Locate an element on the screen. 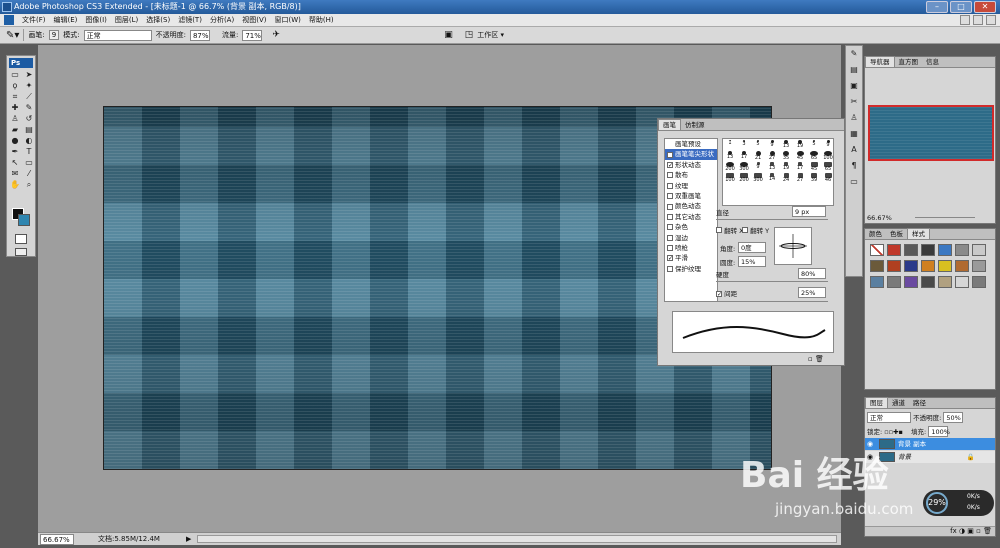  brush-setting-item: 其它动态 is located at coordinates (691, 217).